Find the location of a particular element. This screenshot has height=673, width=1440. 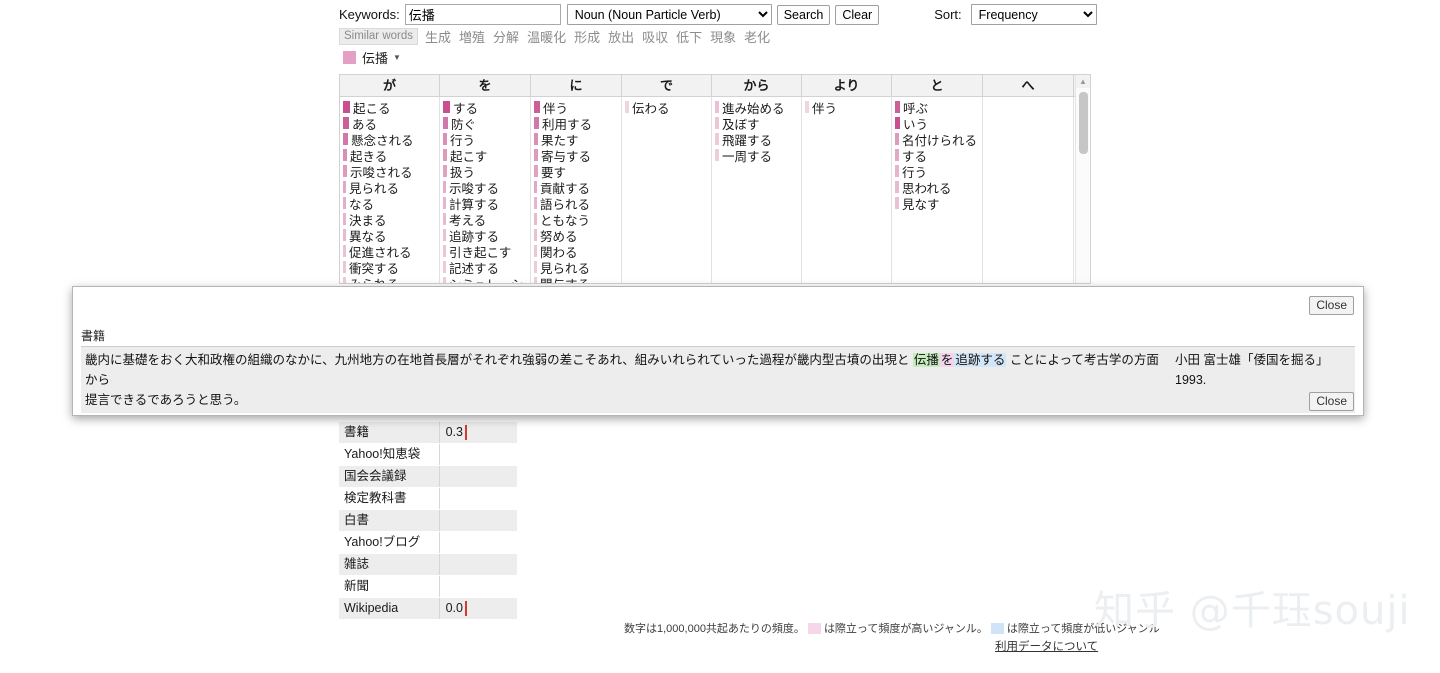

similar-word-7: 低下 is located at coordinates (689, 37).